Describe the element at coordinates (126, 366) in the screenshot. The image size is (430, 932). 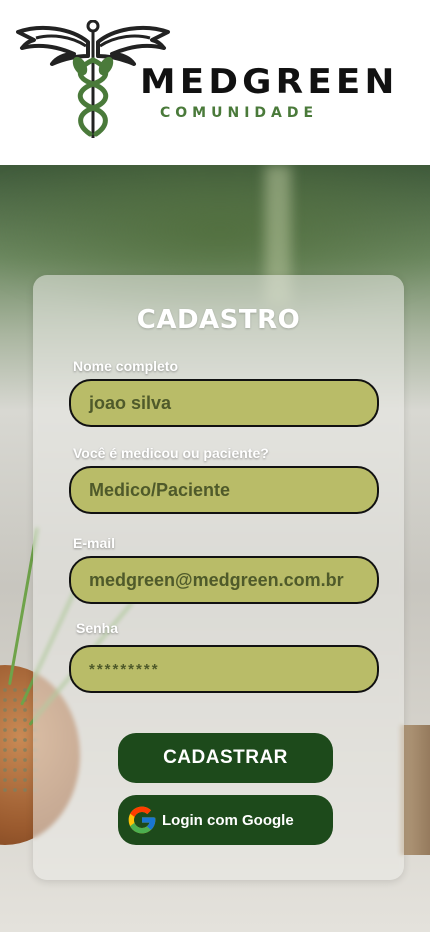
I see `name-label: Nome completo` at that location.